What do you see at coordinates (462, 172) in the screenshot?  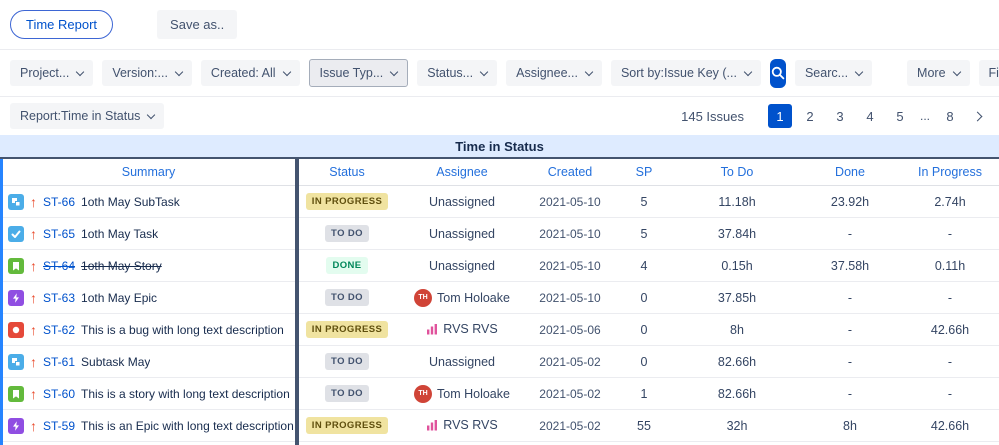 I see `column-header-assignee: Assignee` at bounding box center [462, 172].